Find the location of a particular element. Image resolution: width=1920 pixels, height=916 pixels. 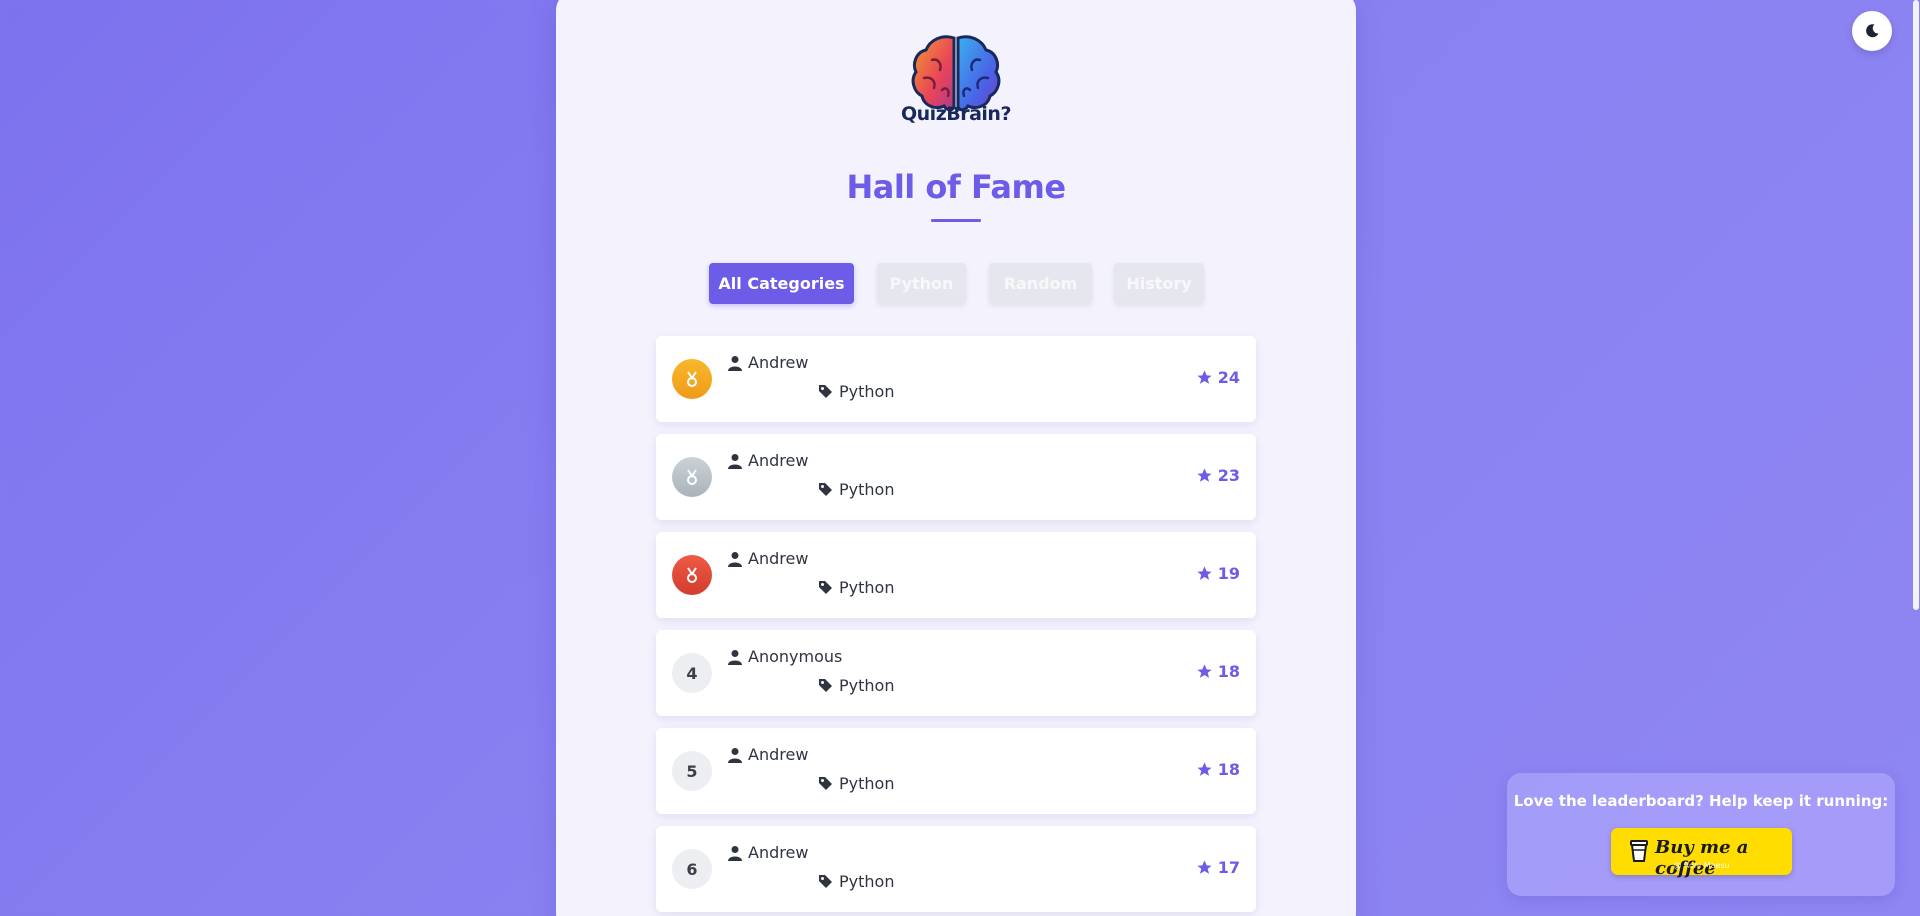

player-score: 19 is located at coordinates (1218, 573).